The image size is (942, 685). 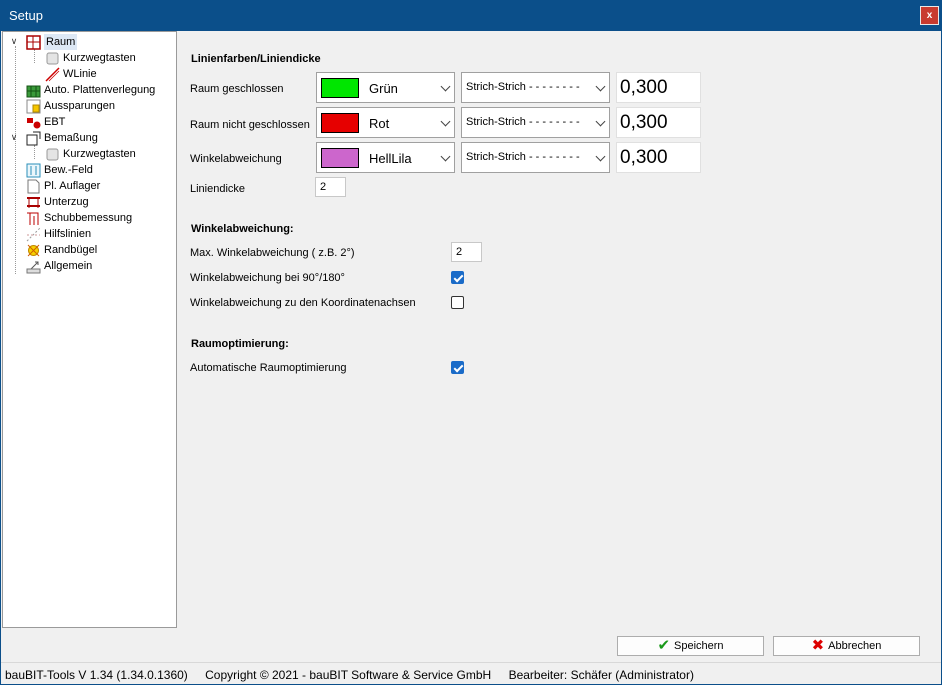 What do you see at coordinates (237, 89) in the screenshot?
I see `row-label-raum-geschlossen: Raum geschlossen` at bounding box center [237, 89].